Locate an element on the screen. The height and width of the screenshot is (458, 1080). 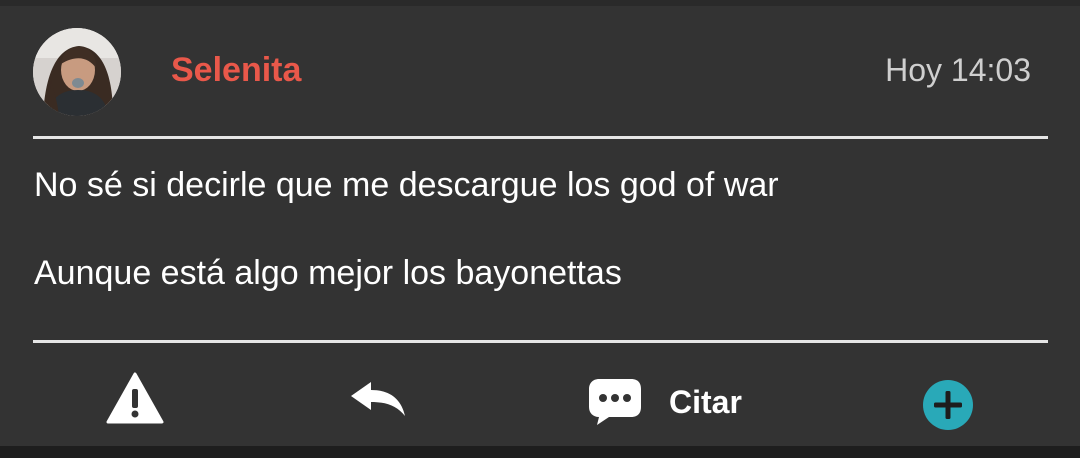
reply-button is located at coordinates (378, 399).